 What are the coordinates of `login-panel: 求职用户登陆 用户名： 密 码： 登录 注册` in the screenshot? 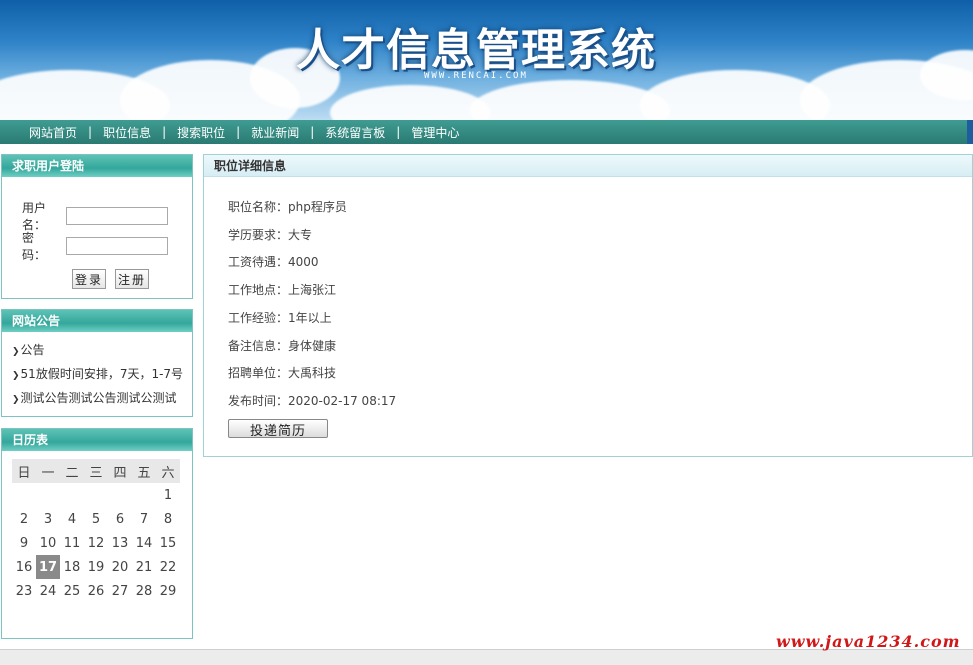 It's located at (97, 226).